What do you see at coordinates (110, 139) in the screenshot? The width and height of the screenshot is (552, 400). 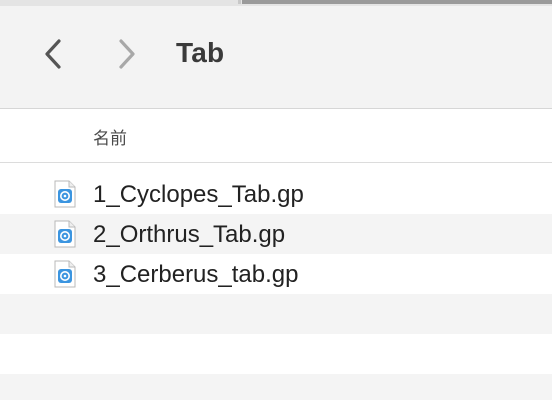 I see `column-header-label: 名前` at bounding box center [110, 139].